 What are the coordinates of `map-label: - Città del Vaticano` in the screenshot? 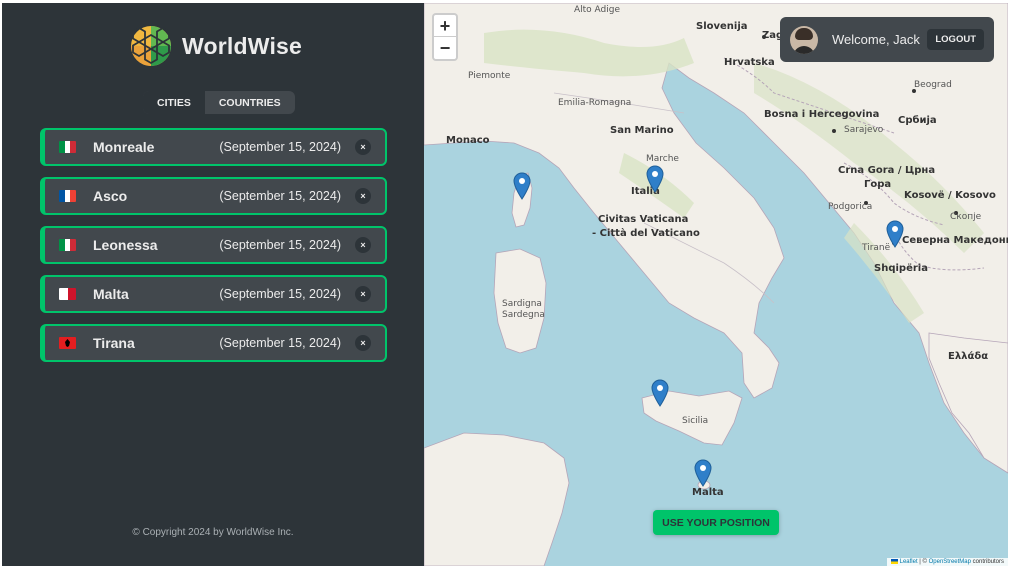 It's located at (646, 233).